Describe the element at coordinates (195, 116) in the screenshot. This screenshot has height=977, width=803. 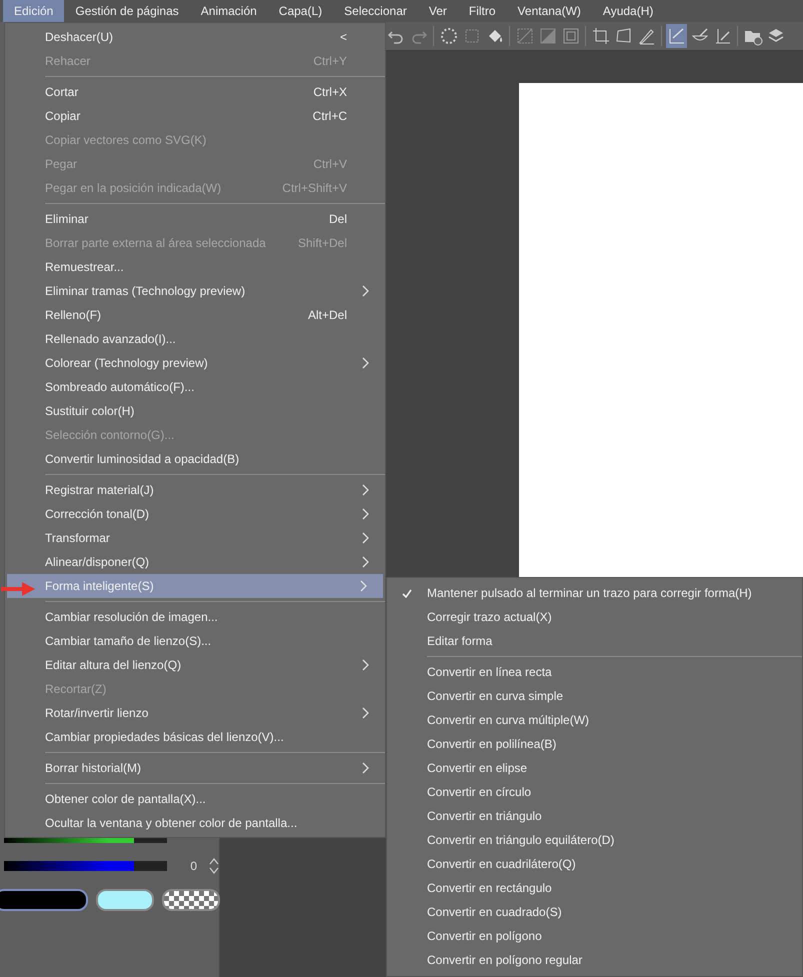
I see `menu-item: Copiar Ctrl+C` at that location.